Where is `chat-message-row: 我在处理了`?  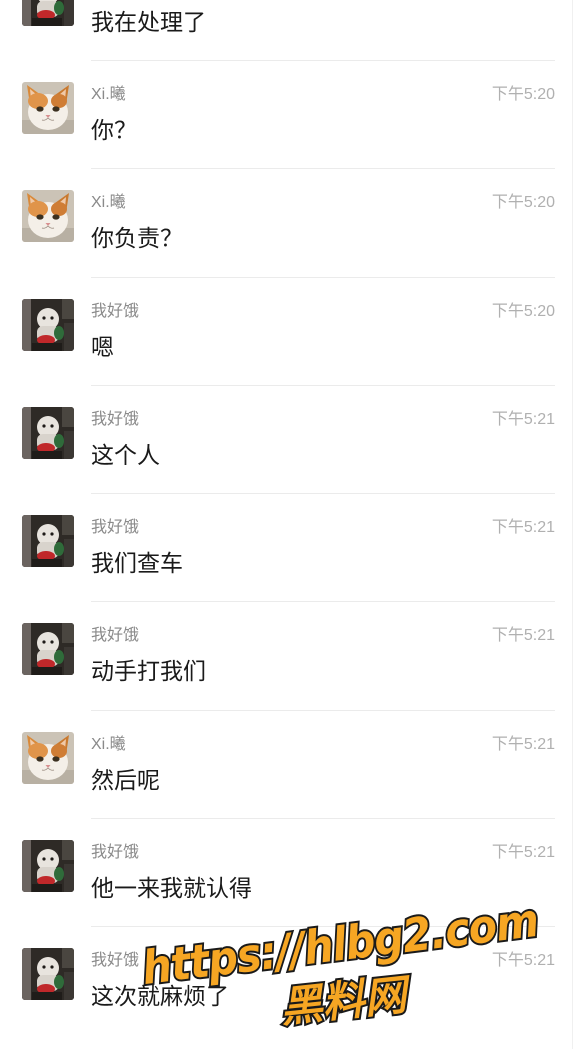
chat-message-row: 我在处理了 is located at coordinates (289, 30).